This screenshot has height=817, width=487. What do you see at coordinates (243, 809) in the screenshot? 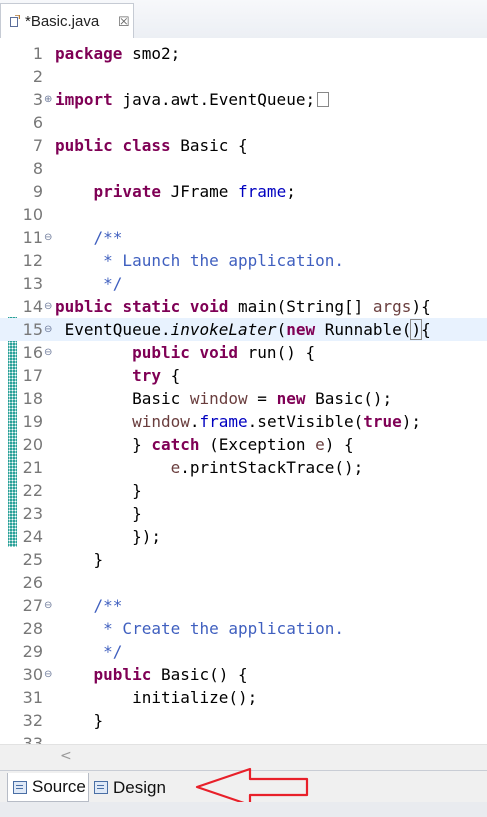
I see `window-footer` at bounding box center [243, 809].